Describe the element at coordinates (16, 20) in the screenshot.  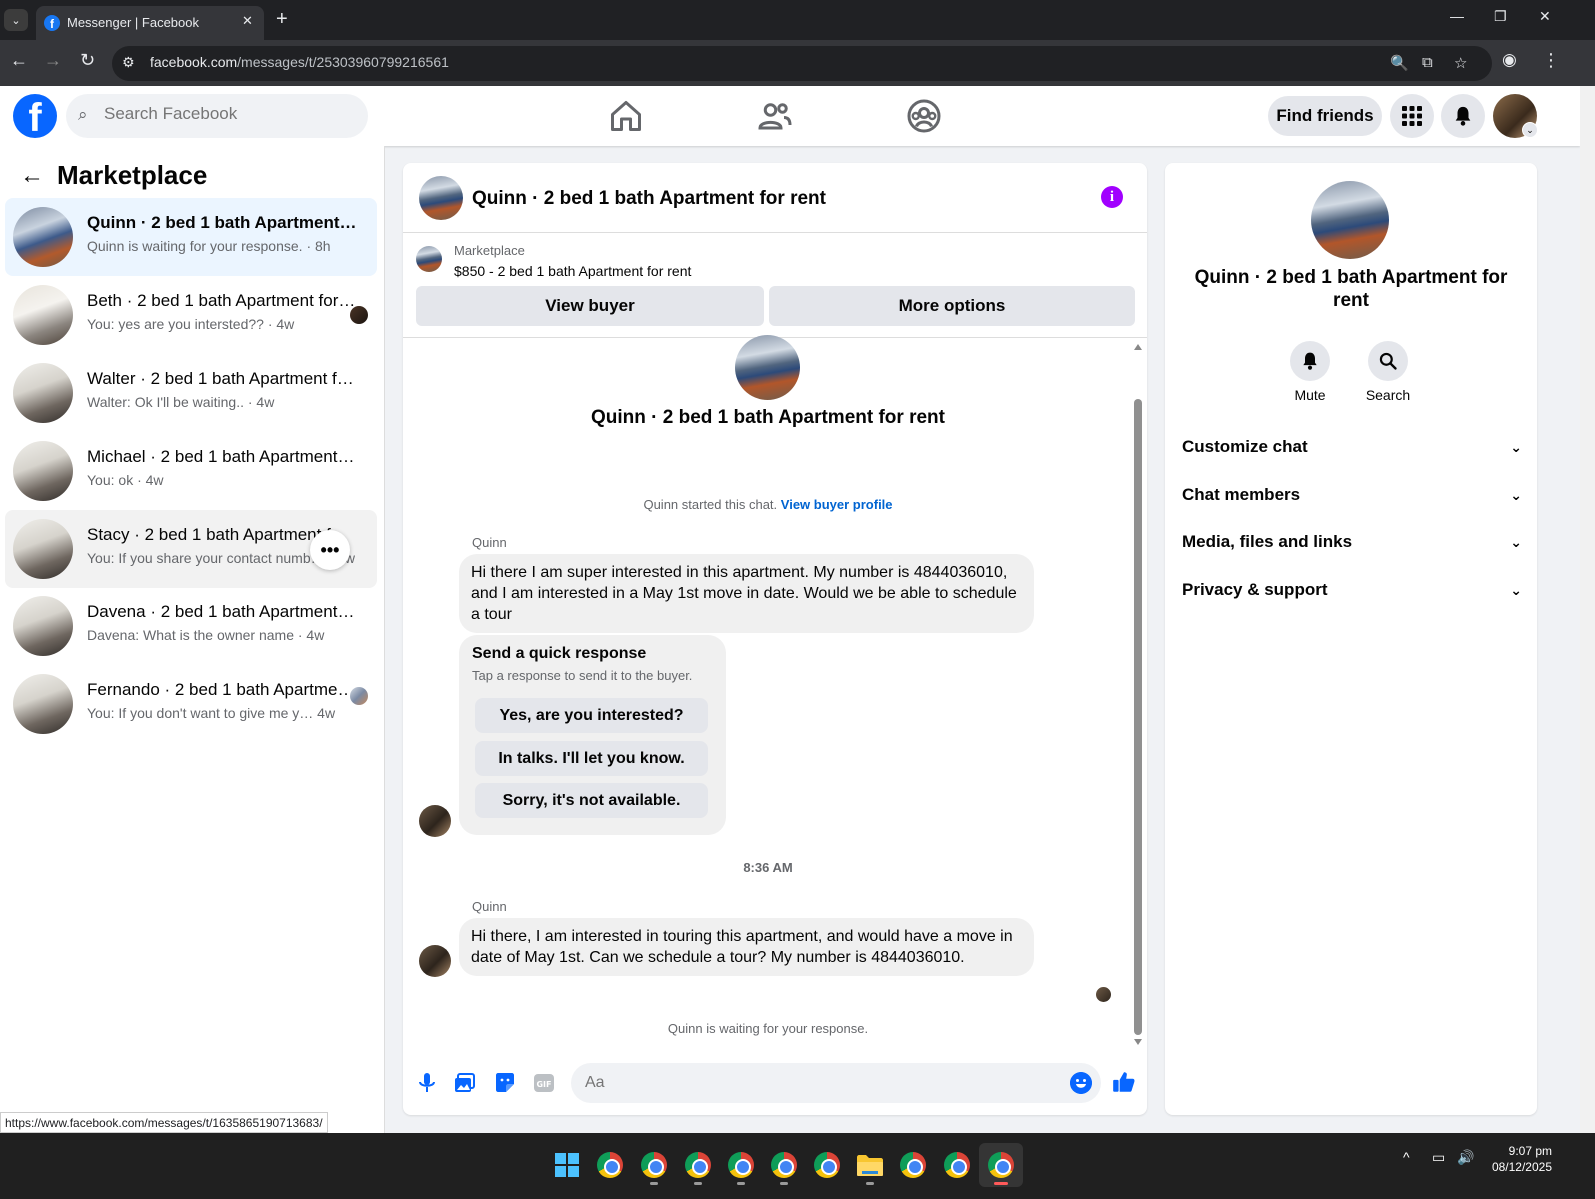
I see `tab-list-button: ⌄` at that location.